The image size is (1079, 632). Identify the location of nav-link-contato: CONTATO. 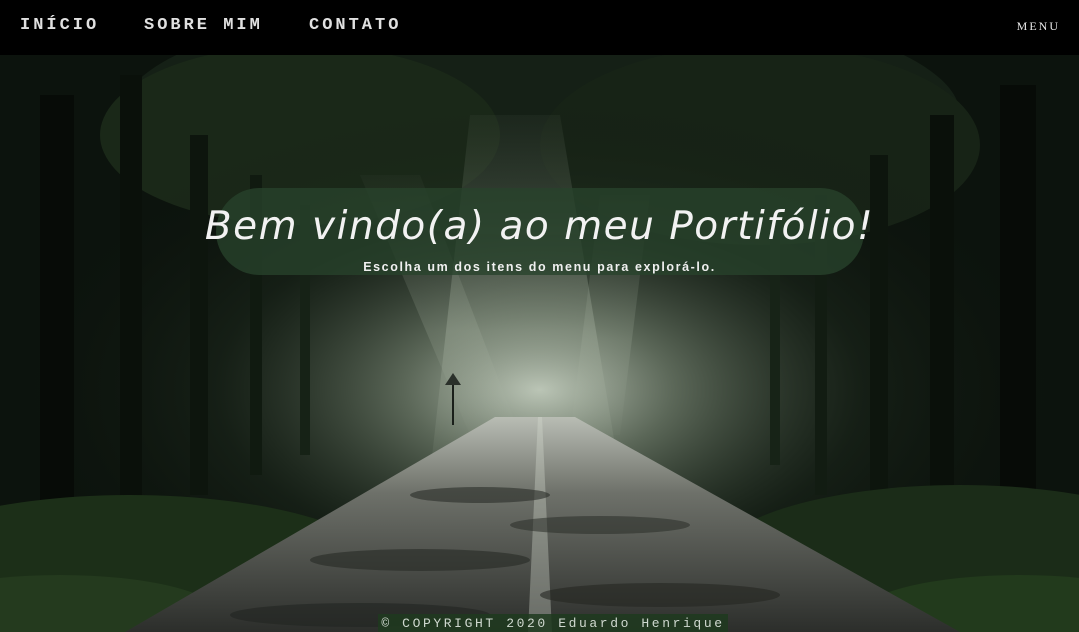
(355, 25).